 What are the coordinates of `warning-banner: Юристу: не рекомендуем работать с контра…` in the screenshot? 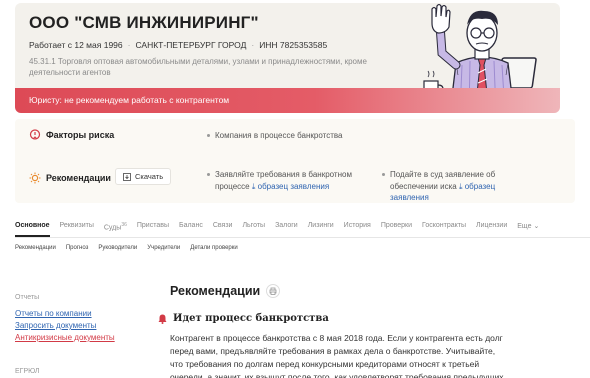 It's located at (287, 100).